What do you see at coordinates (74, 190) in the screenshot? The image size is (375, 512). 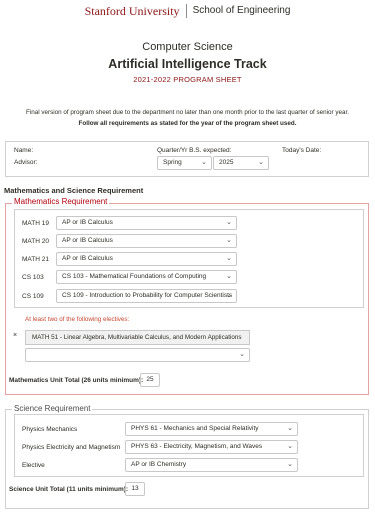 I see `math-science-section-title: Mathematics and Science Requirement` at bounding box center [74, 190].